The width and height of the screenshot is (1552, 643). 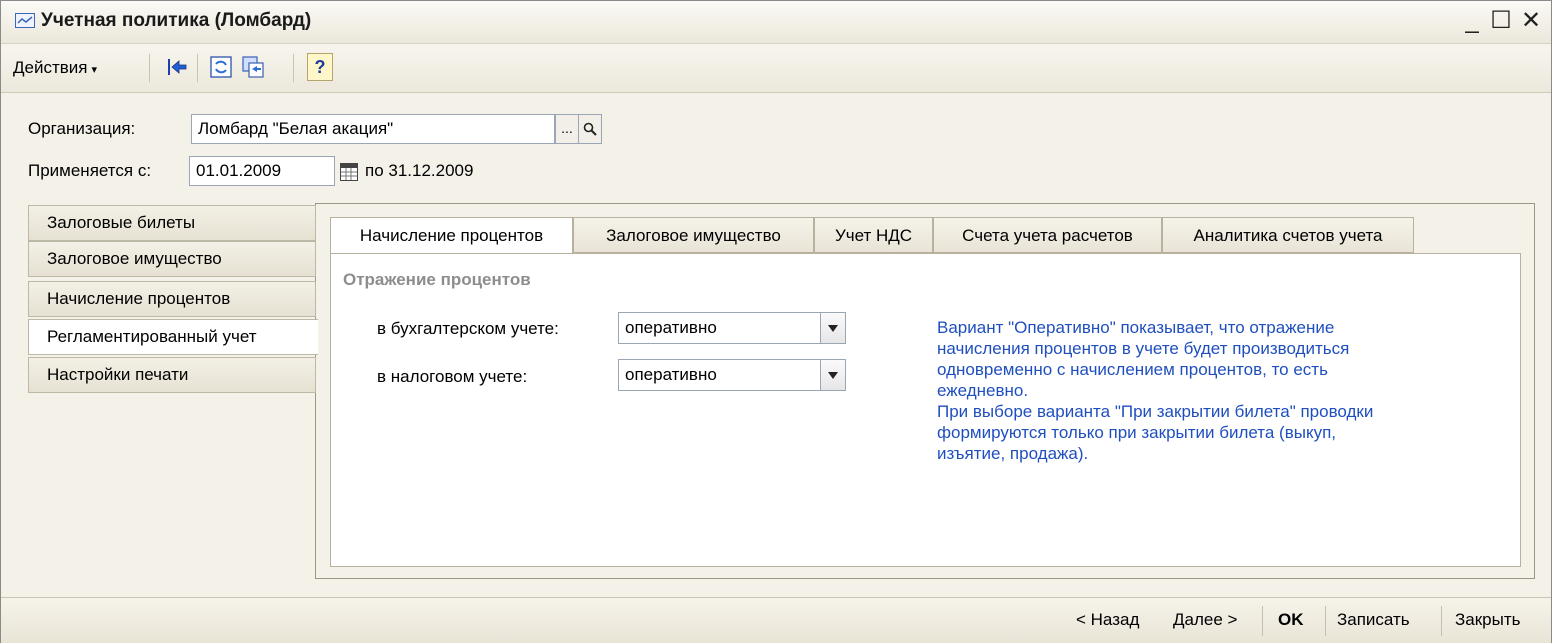 I want to click on organization-label: Организация:, so click(x=82, y=128).